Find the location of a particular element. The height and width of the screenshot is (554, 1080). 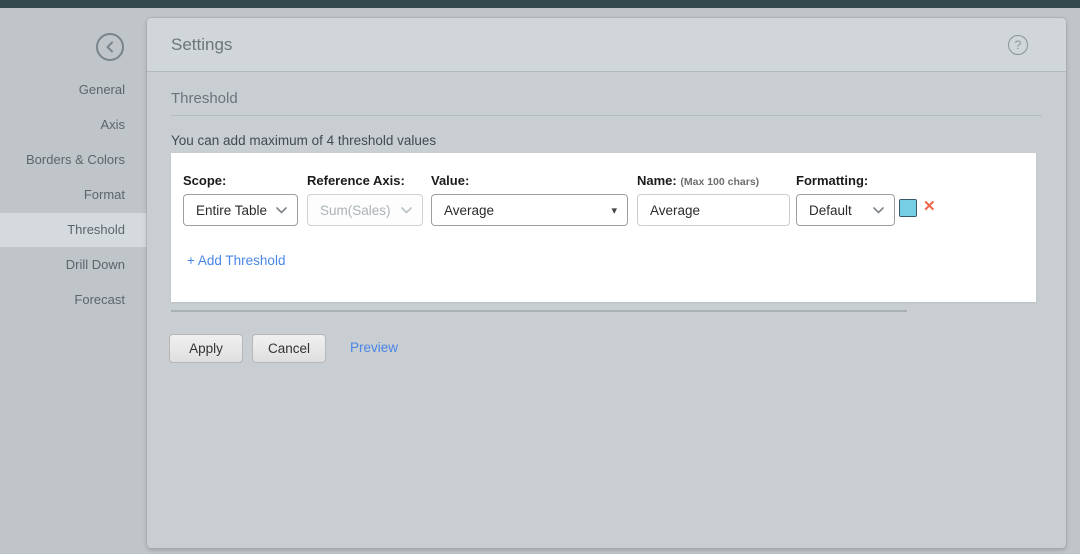

sidebar-item-threshold: Threshold is located at coordinates (73, 230).